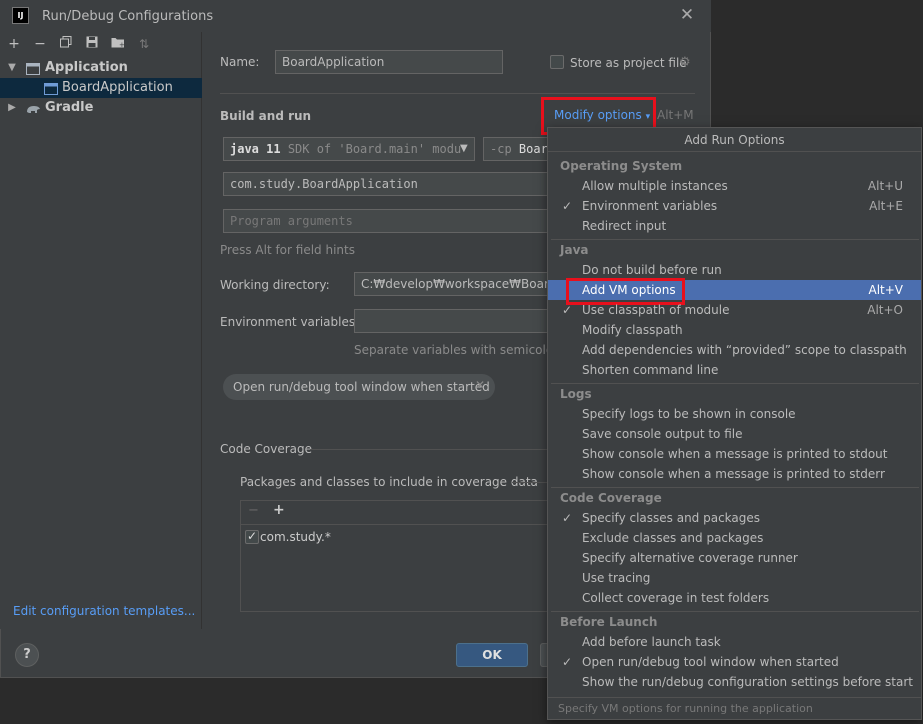 The width and height of the screenshot is (923, 724). Describe the element at coordinates (451, 284) in the screenshot. I see `working-dir-field: C:₩develop₩workspace₩Board` at that location.